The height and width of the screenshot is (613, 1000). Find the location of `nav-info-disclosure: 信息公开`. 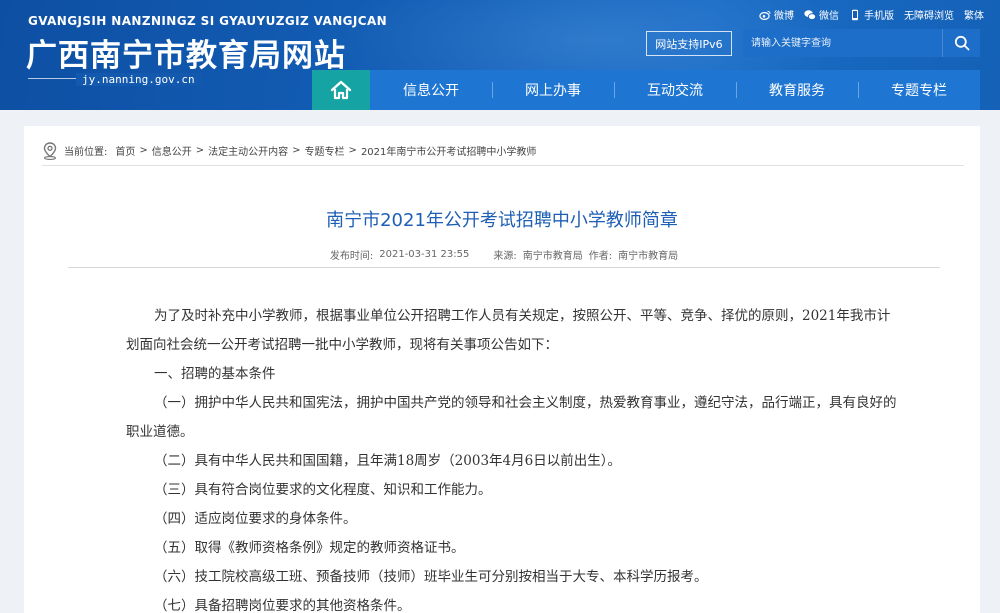

nav-info-disclosure: 信息公开 is located at coordinates (431, 90).